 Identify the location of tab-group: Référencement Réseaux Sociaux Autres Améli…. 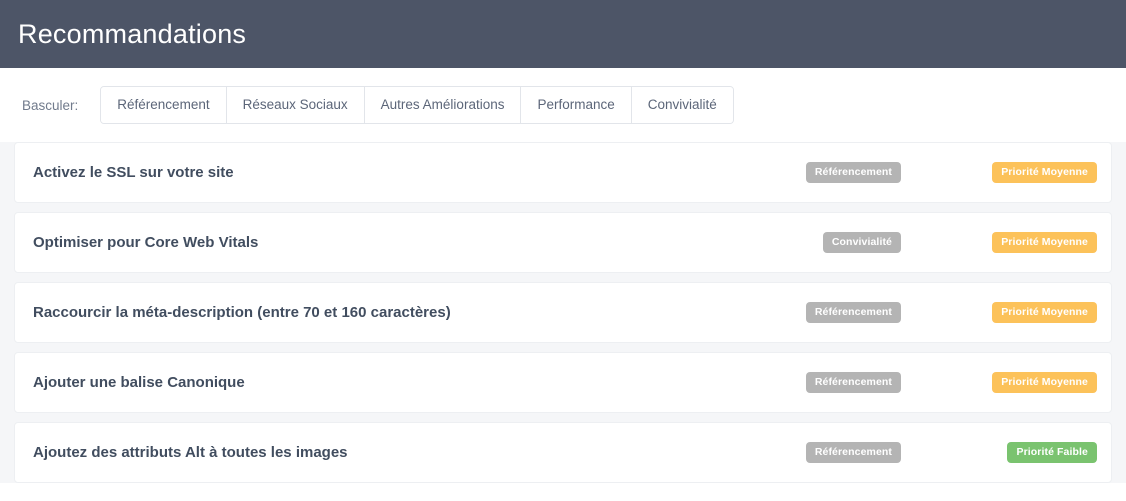
(417, 105).